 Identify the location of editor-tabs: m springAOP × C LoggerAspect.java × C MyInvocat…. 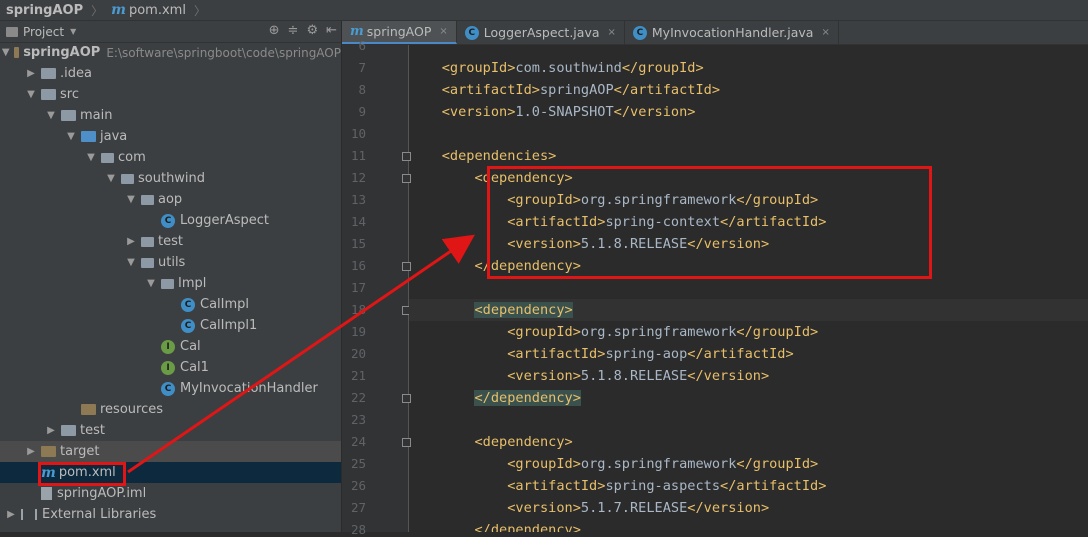
(715, 33).